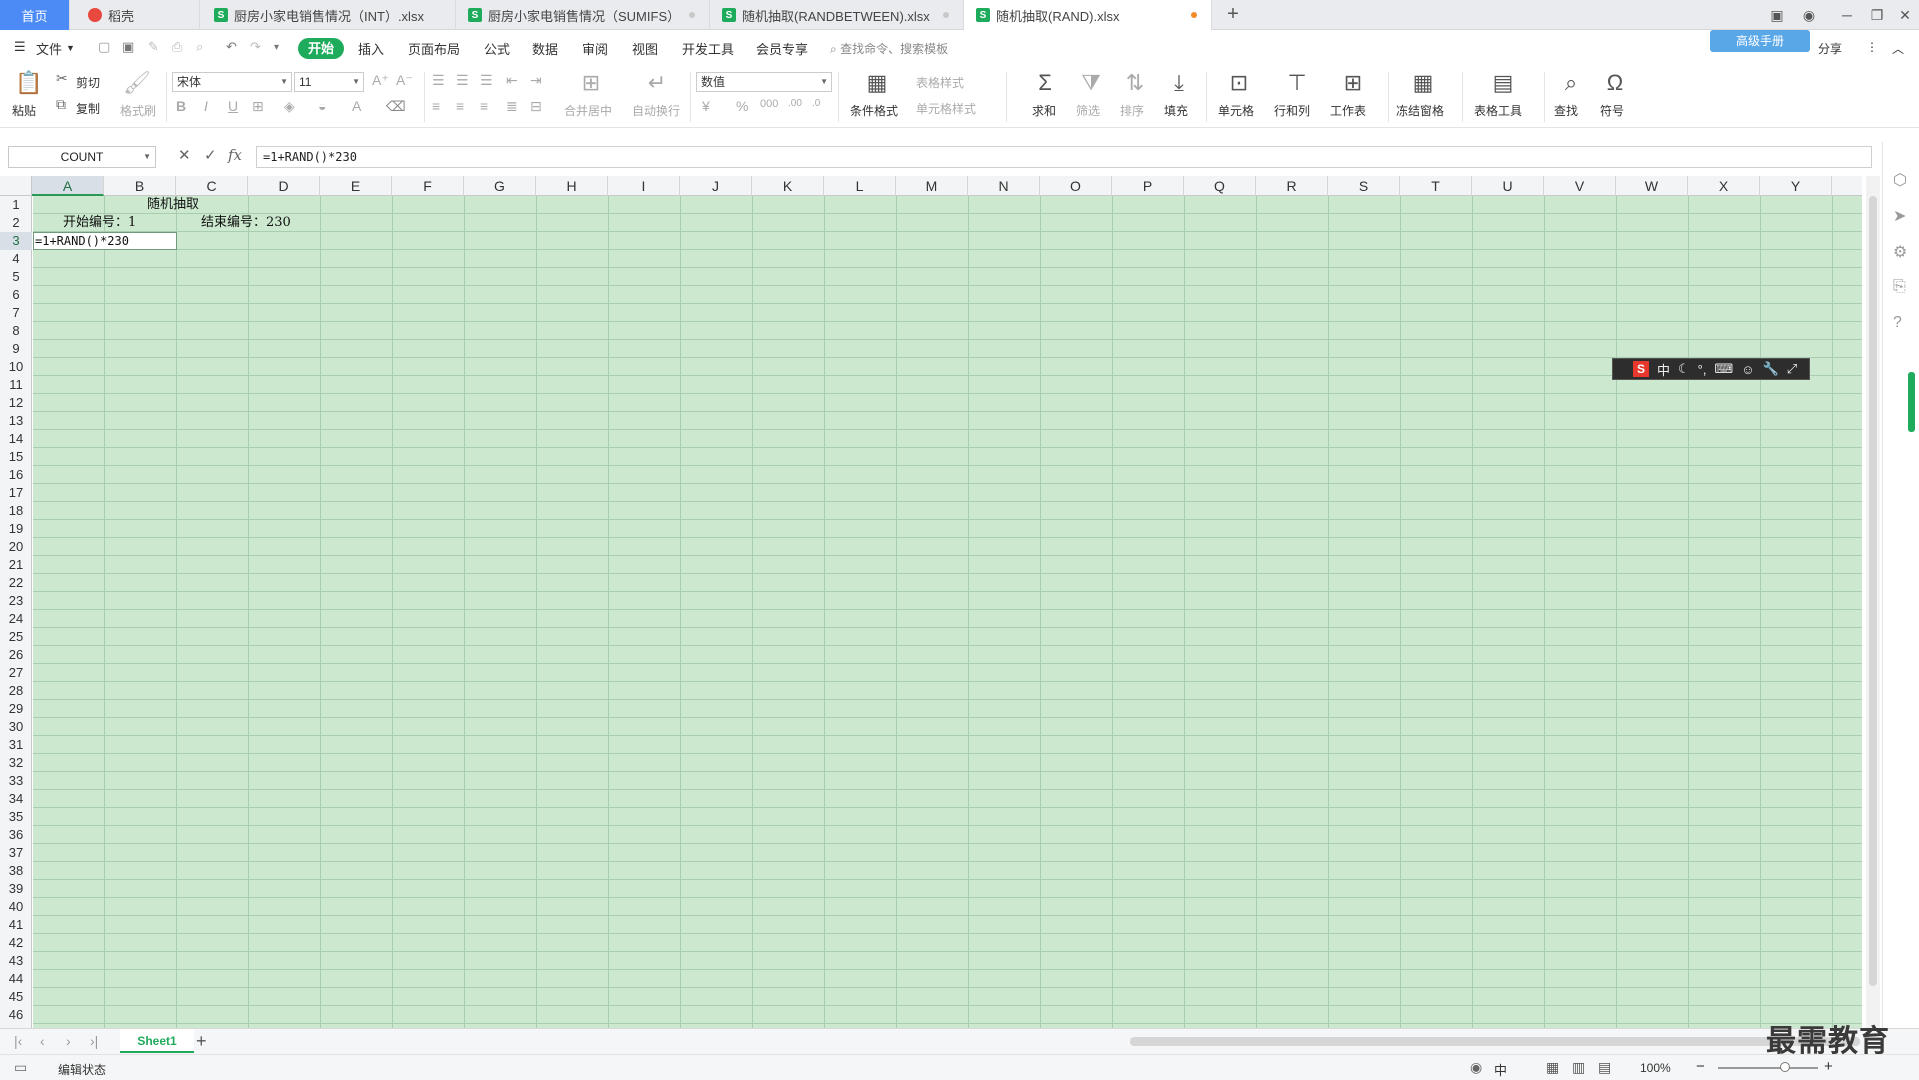 This screenshot has width=1919, height=1080. Describe the element at coordinates (16, 1015) in the screenshot. I see `row-header-46: 46` at that location.